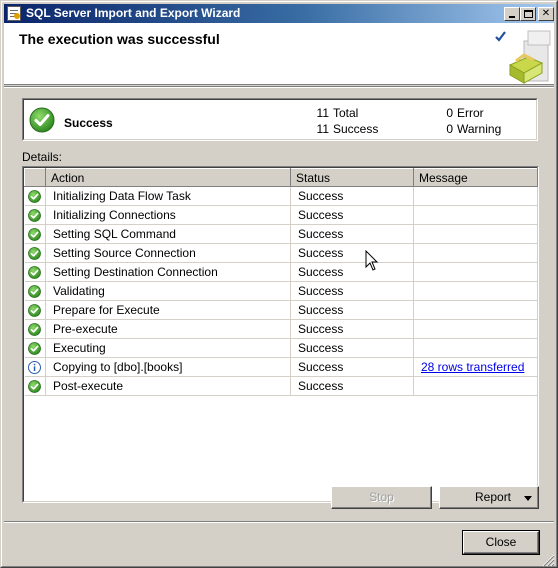 Image resolution: width=558 pixels, height=568 pixels. Describe the element at coordinates (472, 367) in the screenshot. I see `message-link: 28 rows transferred` at that location.